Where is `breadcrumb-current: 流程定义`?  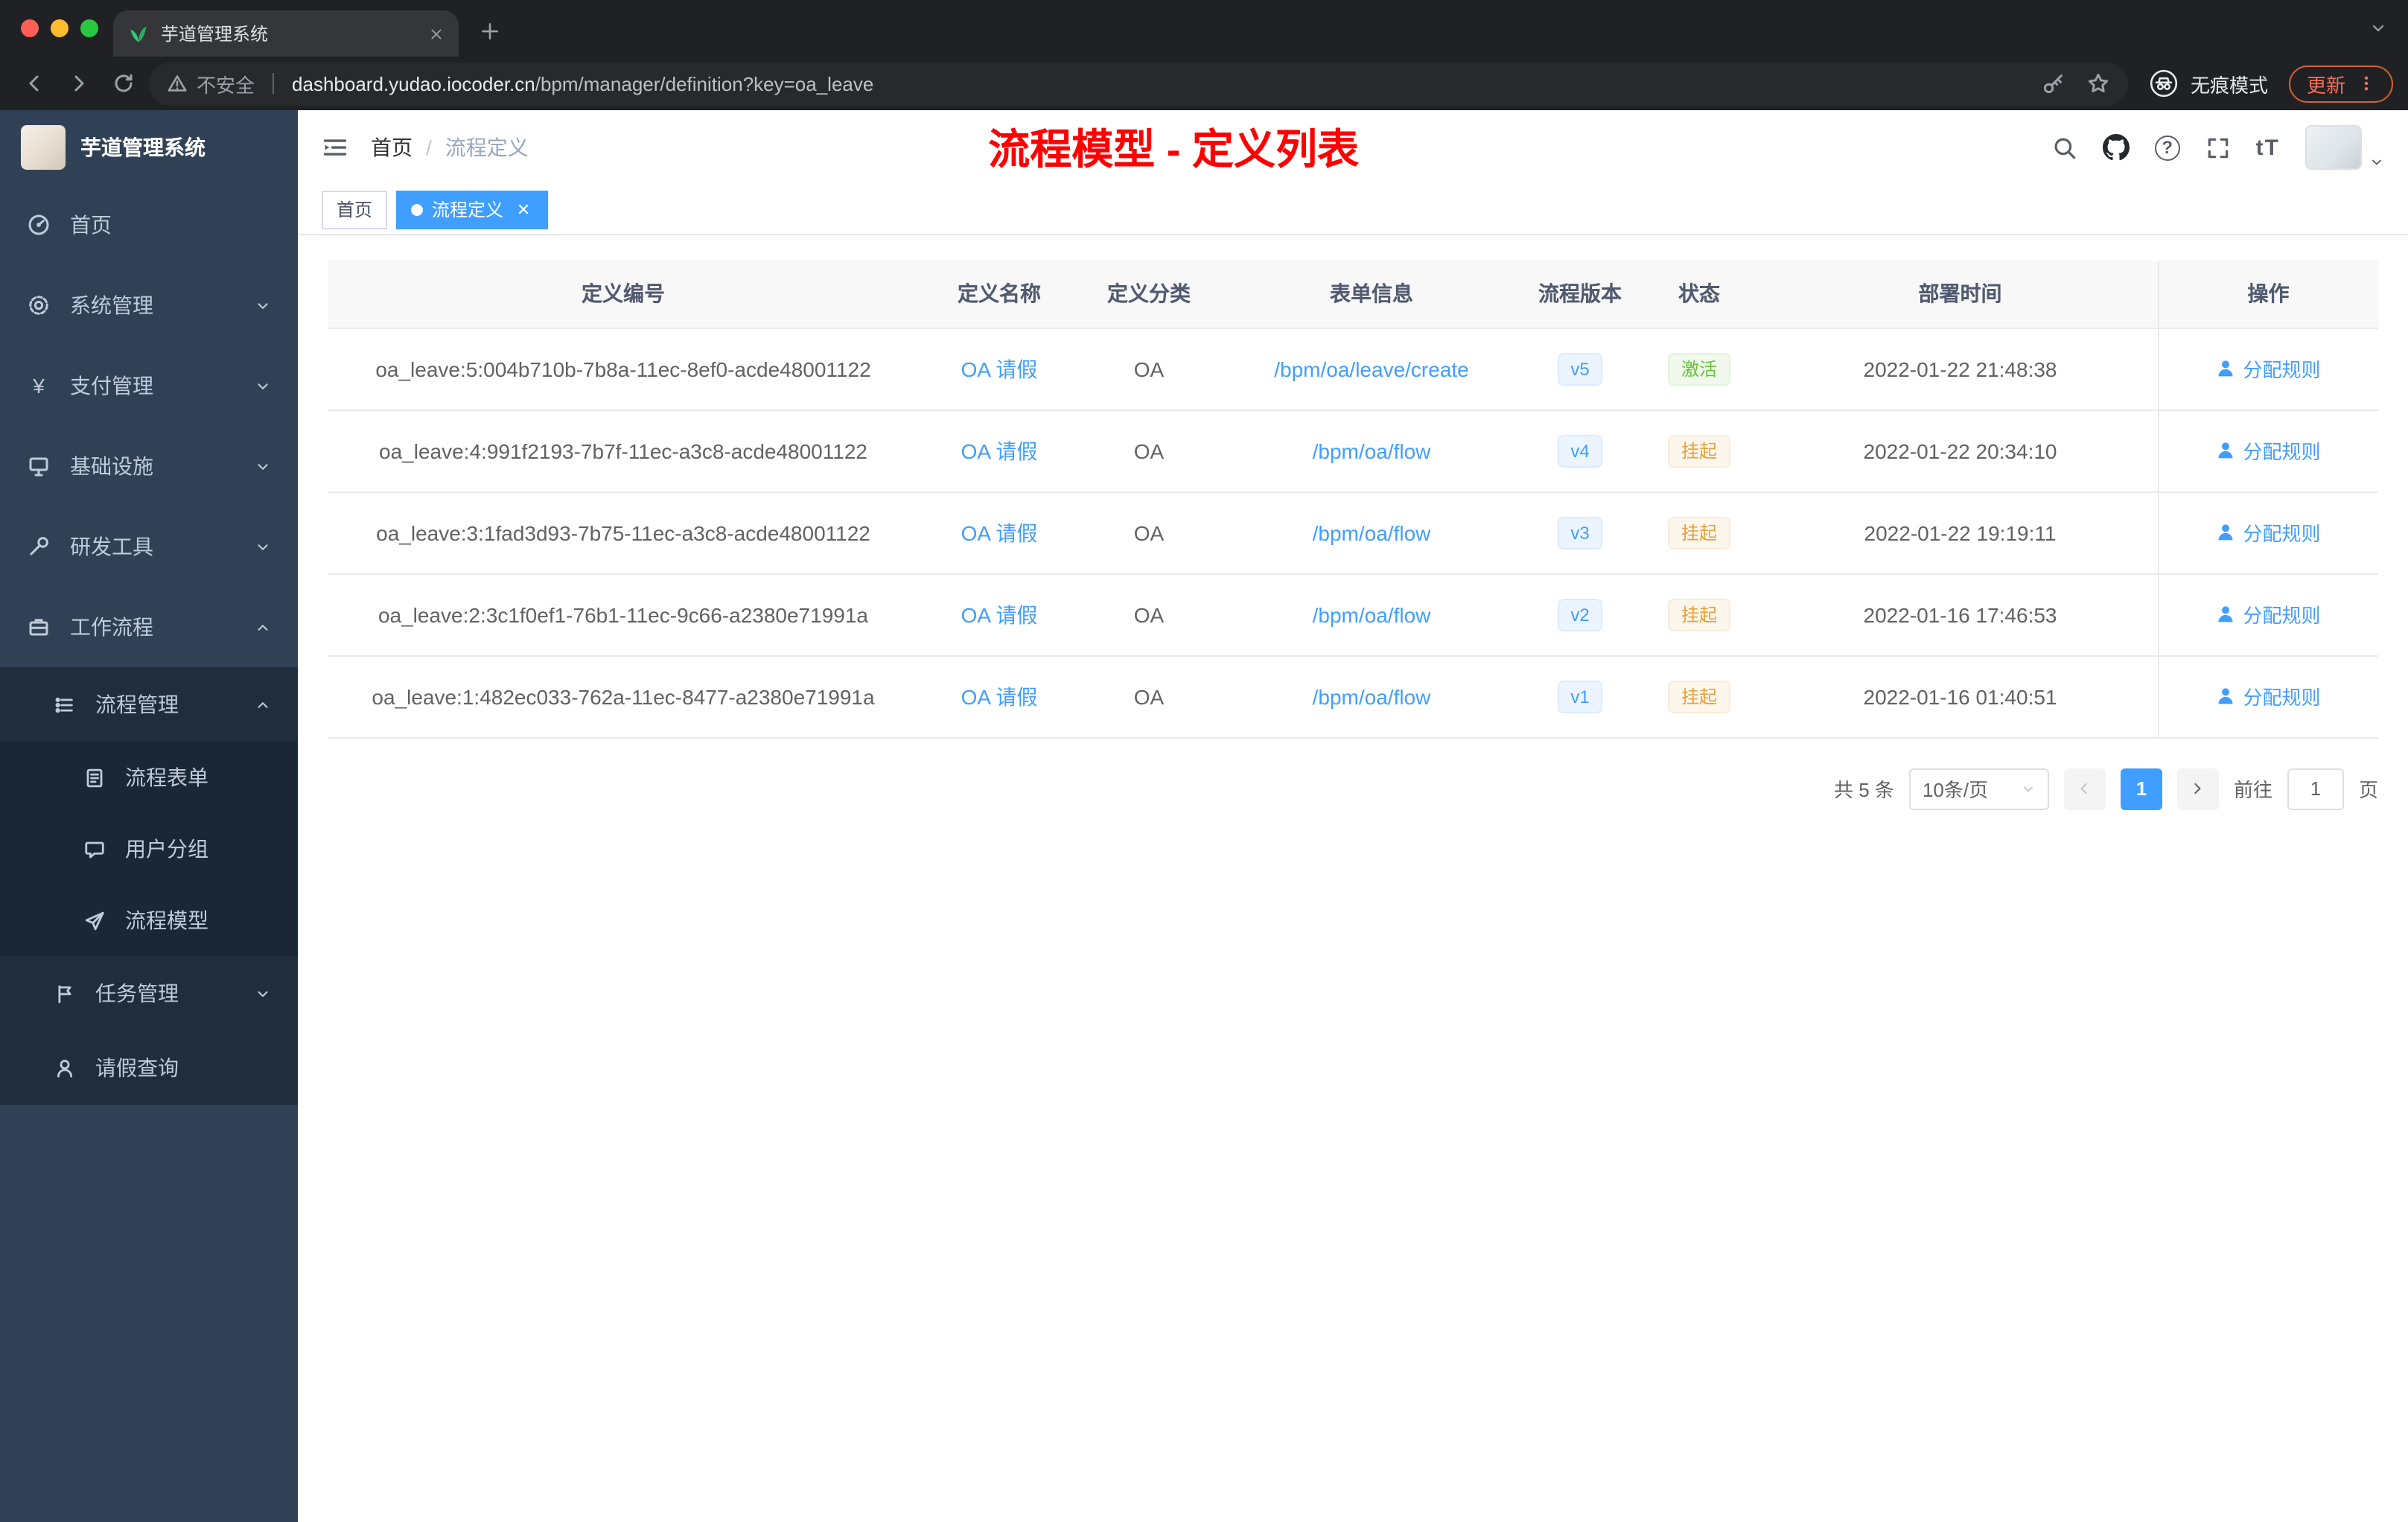
breadcrumb-current: 流程定义 is located at coordinates (487, 147).